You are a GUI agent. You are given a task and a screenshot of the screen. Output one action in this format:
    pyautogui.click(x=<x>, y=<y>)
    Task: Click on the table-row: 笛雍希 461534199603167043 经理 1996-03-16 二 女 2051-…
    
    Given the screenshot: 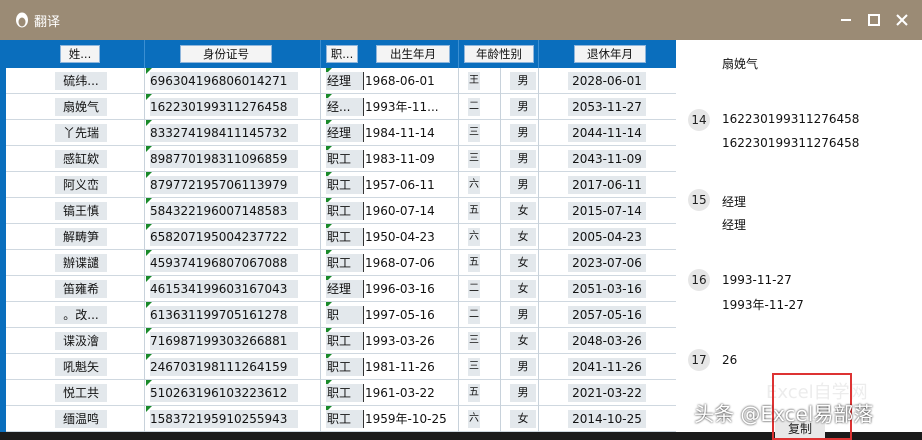 What is the action you would take?
    pyautogui.click(x=341, y=289)
    